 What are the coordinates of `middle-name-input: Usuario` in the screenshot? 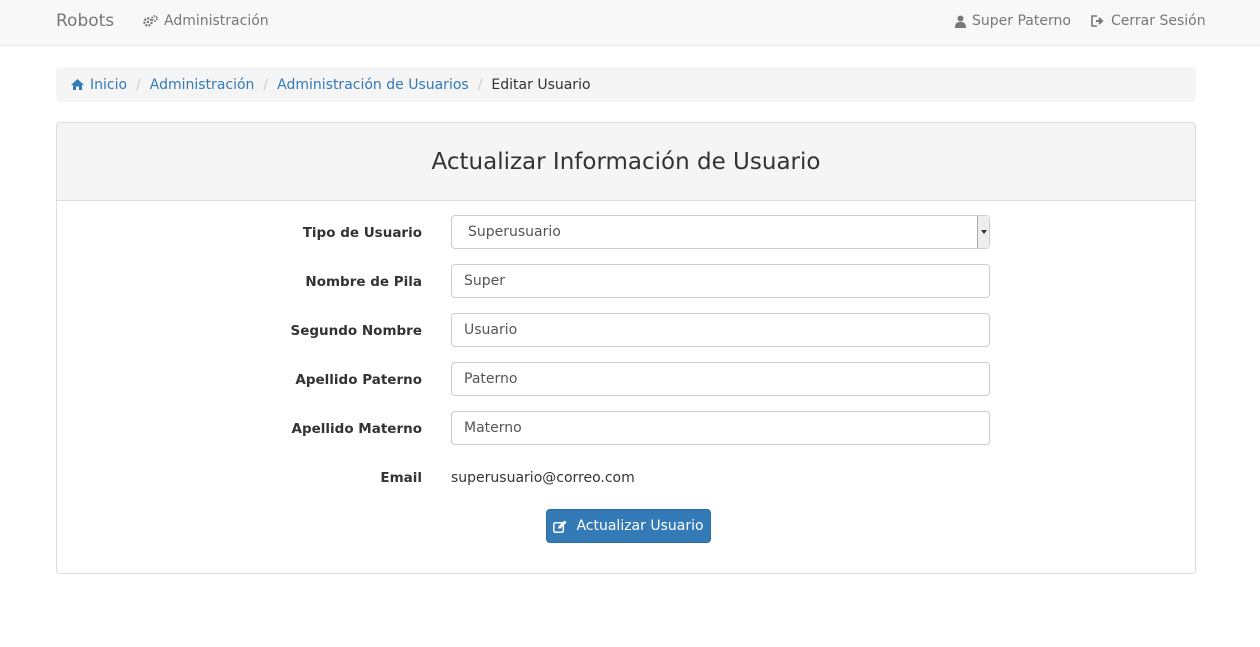 It's located at (720, 330).